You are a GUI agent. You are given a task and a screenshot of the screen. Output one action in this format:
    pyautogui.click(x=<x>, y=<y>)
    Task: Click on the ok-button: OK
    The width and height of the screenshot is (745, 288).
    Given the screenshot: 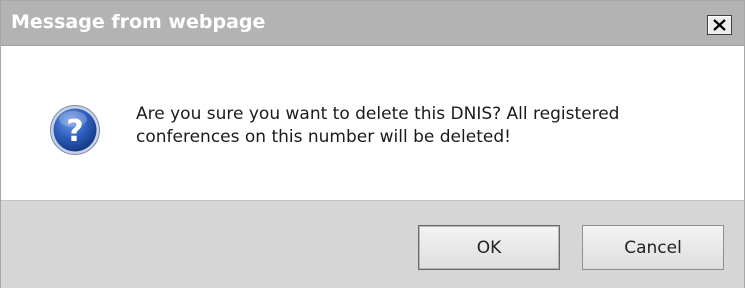 What is the action you would take?
    pyautogui.click(x=489, y=247)
    